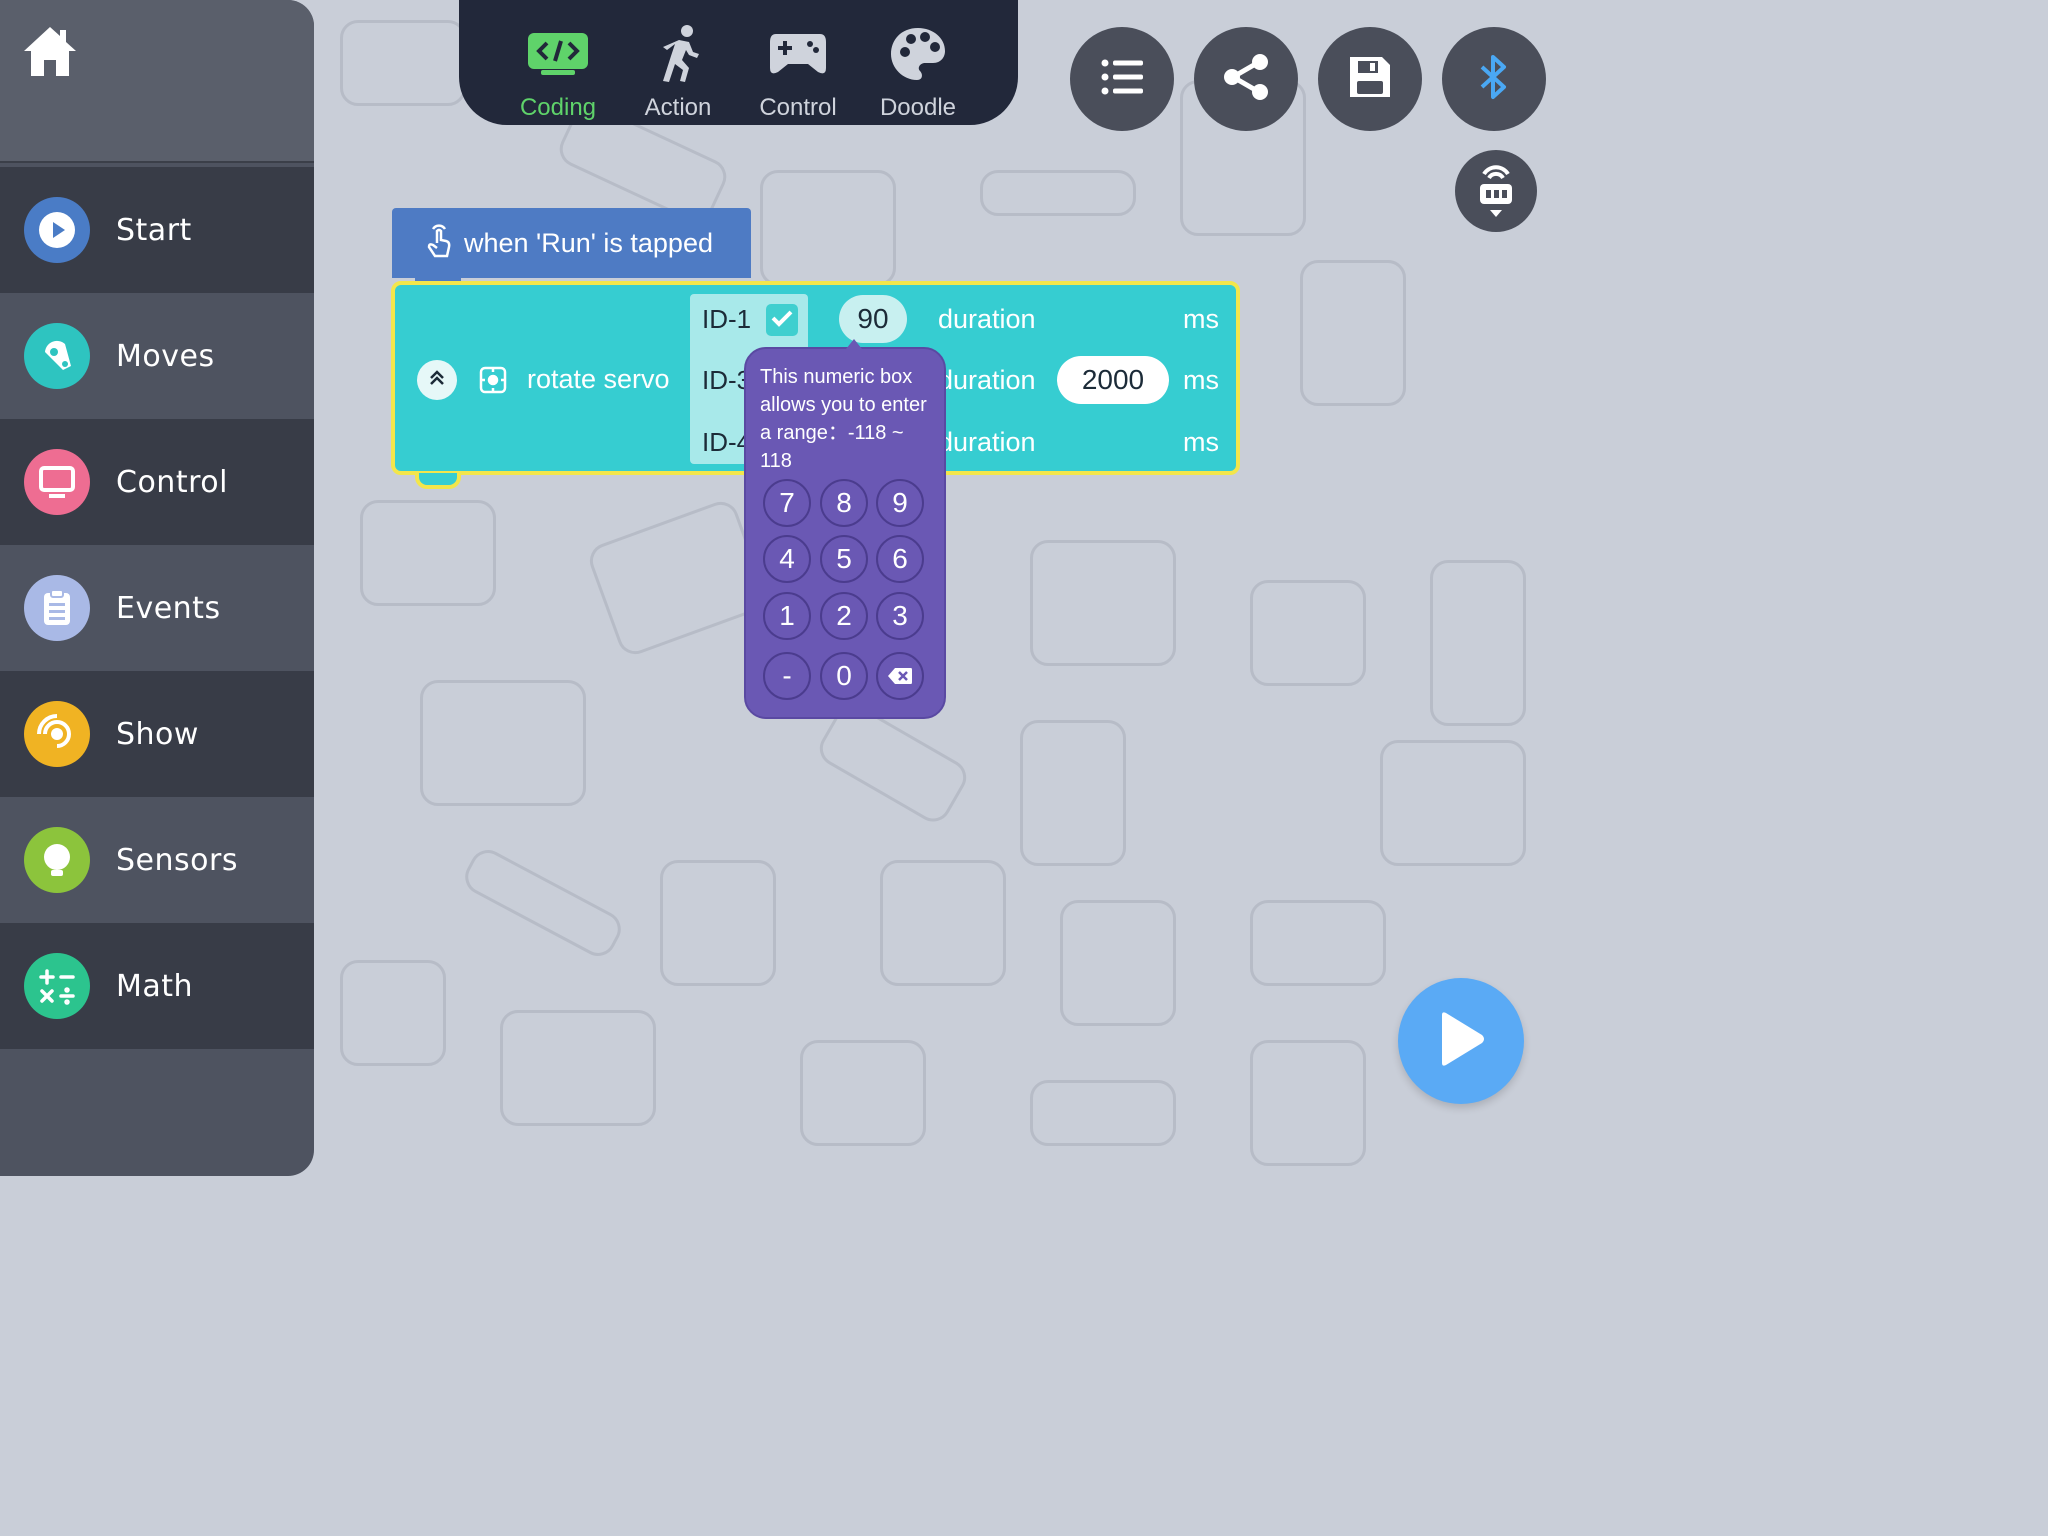 The width and height of the screenshot is (2048, 1536). I want to click on key-minus: -, so click(787, 676).